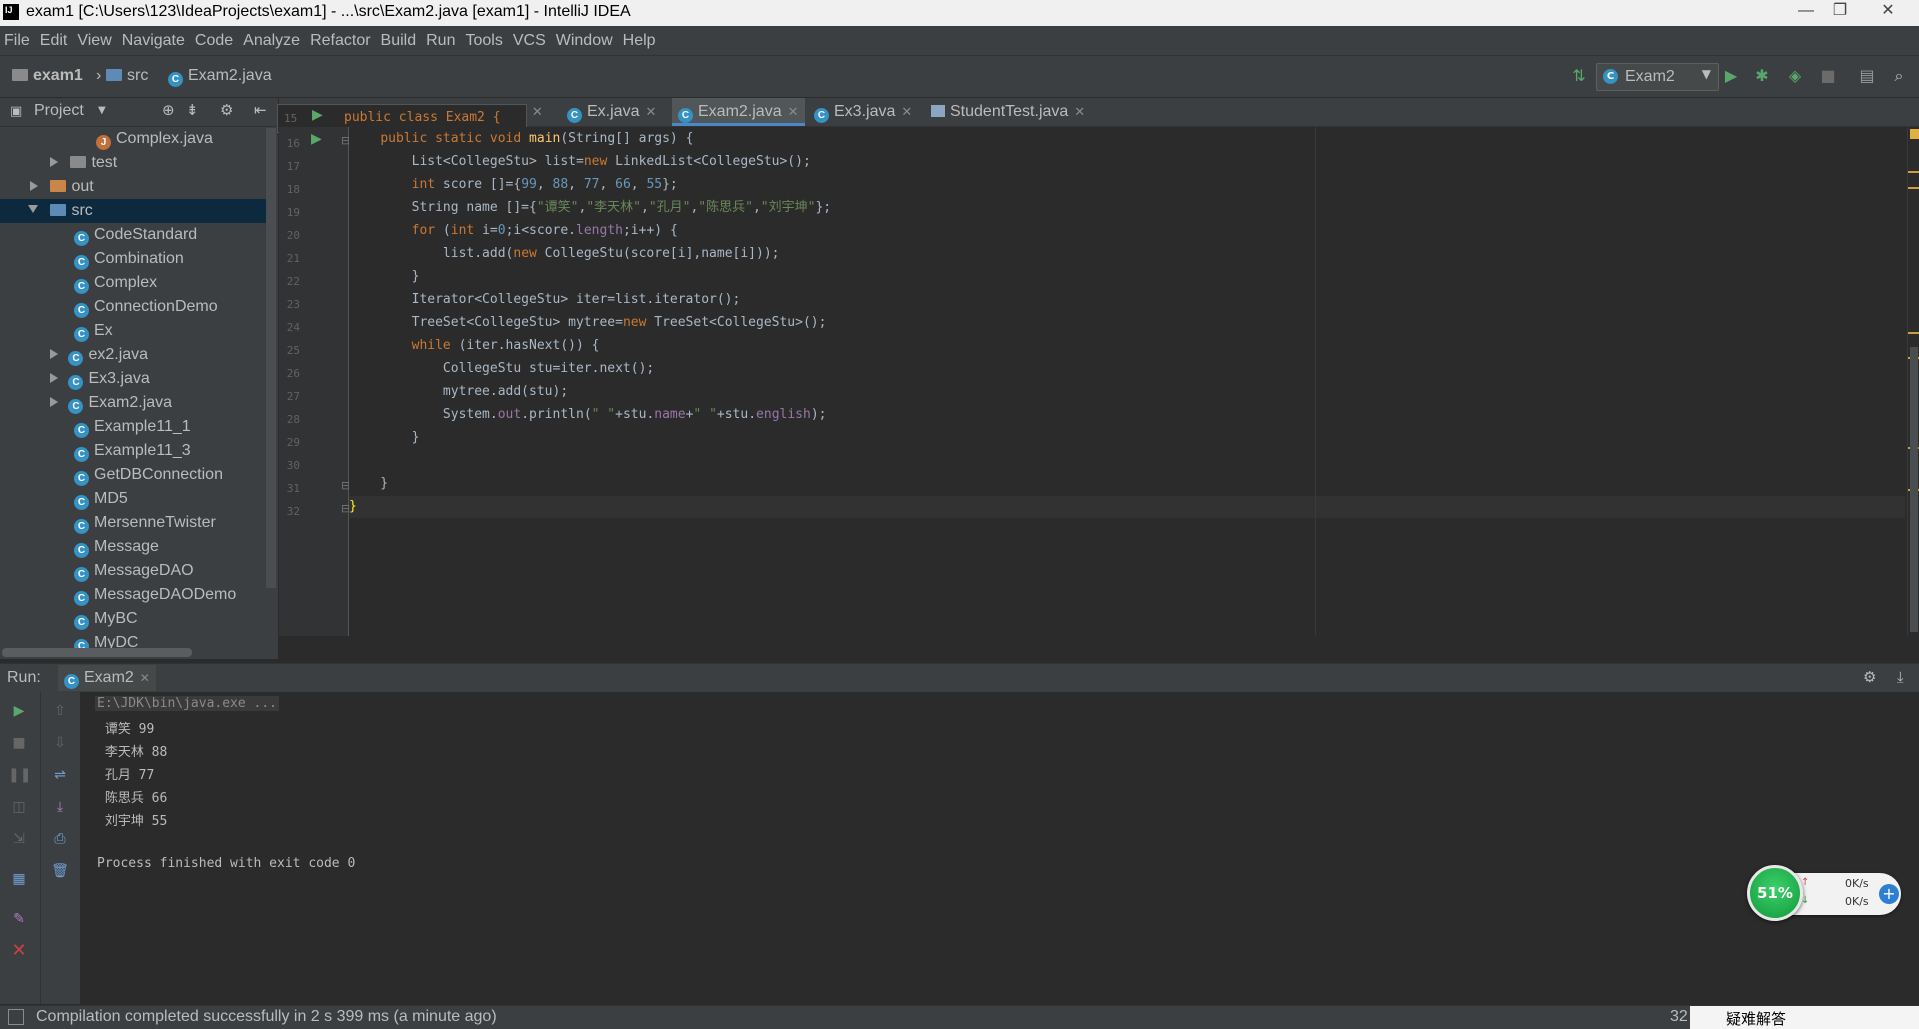 The image size is (1919, 1029). What do you see at coordinates (1579, 76) in the screenshot?
I see `build-icon: ⇅` at bounding box center [1579, 76].